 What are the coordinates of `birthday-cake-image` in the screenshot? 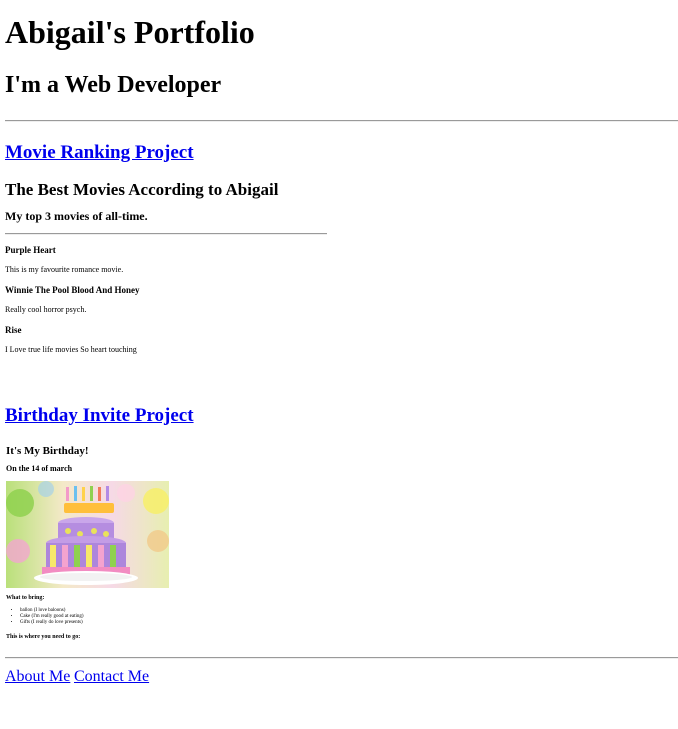 It's located at (87, 534).